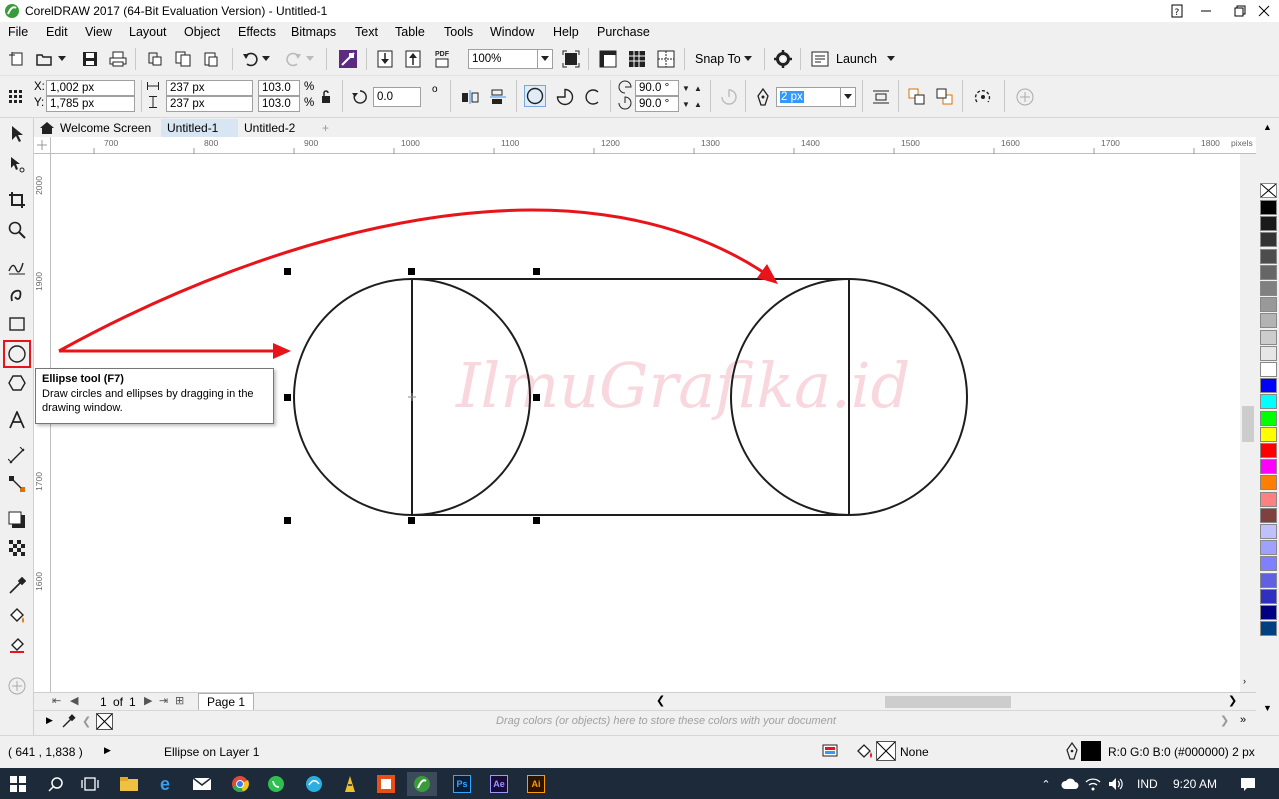  I want to click on menu-object: Object, so click(202, 32).